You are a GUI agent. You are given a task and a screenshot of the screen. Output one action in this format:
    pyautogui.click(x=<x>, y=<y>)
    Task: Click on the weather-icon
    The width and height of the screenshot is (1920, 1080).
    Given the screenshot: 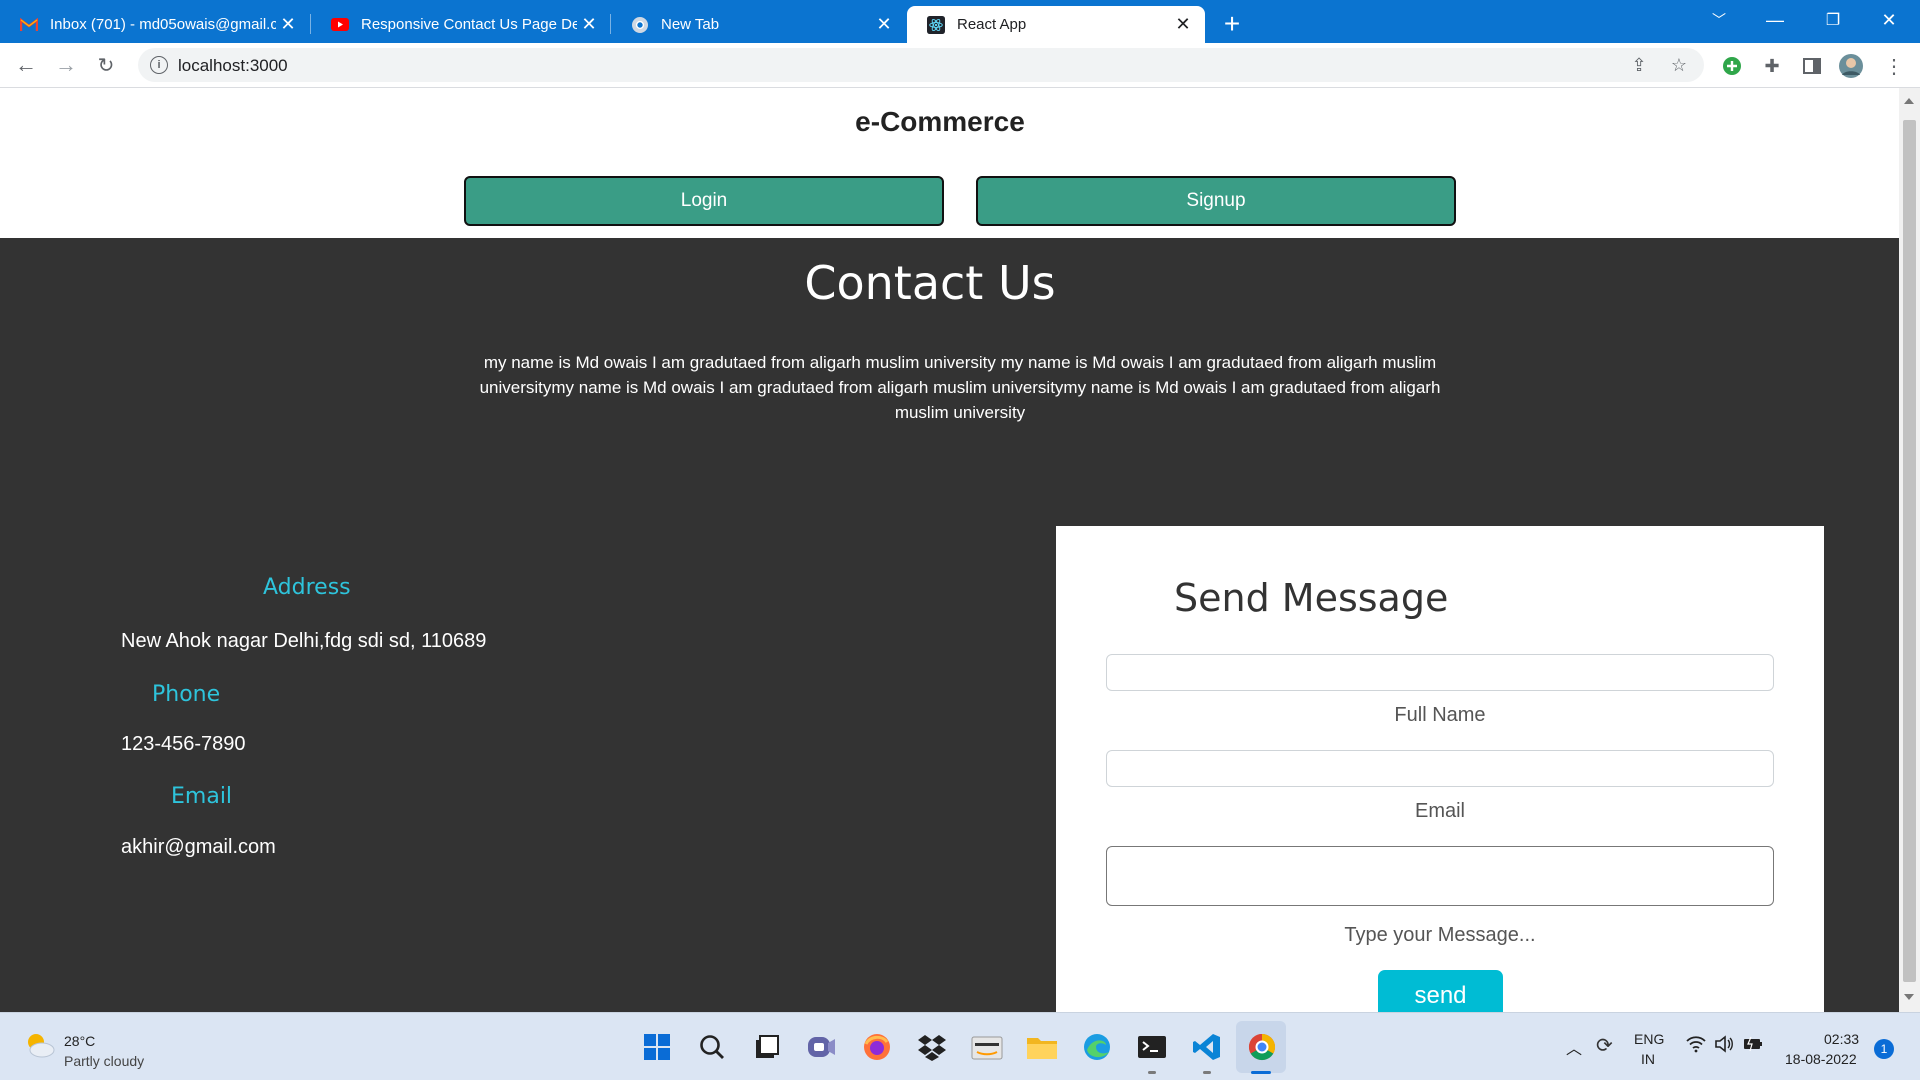 What is the action you would take?
    pyautogui.click(x=39, y=1047)
    